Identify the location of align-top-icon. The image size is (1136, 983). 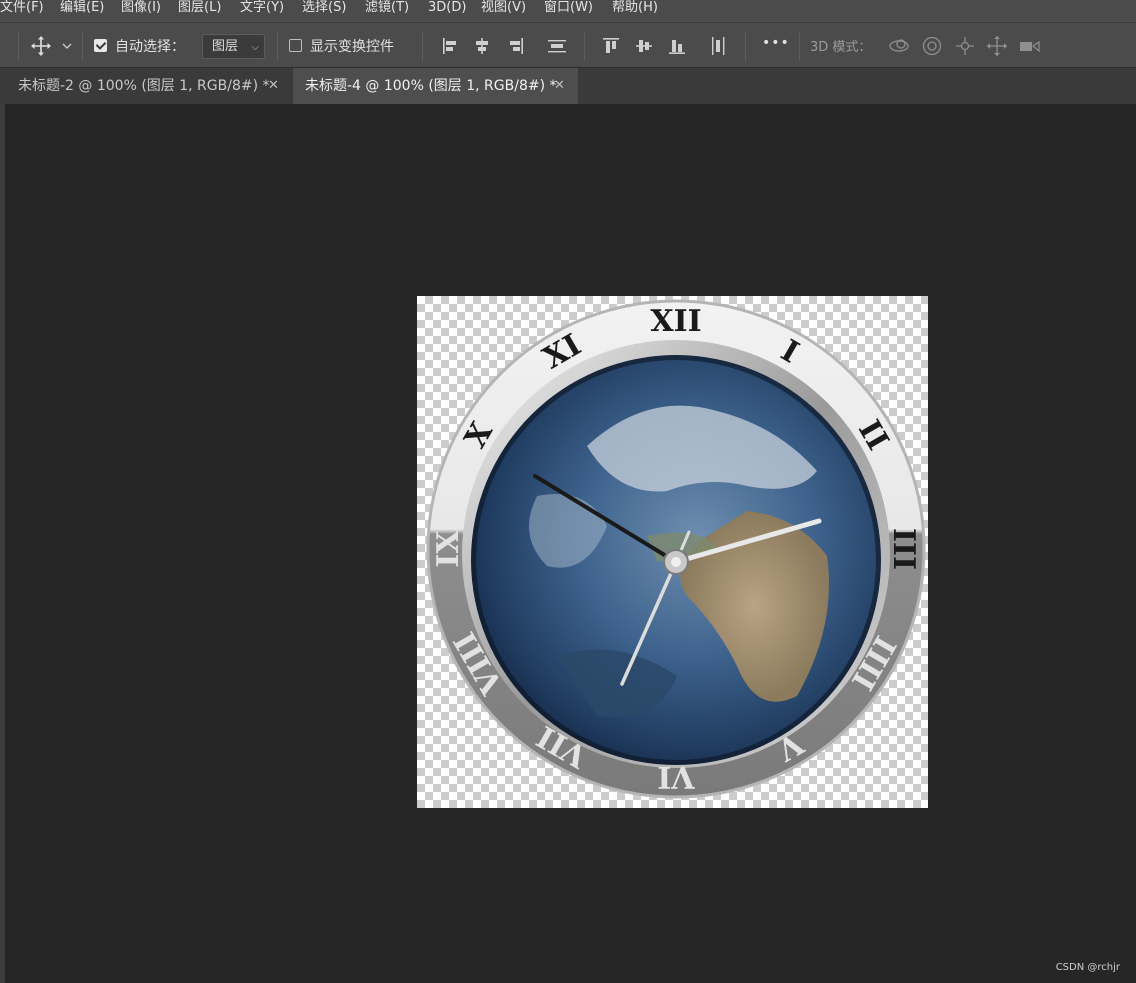
(611, 46).